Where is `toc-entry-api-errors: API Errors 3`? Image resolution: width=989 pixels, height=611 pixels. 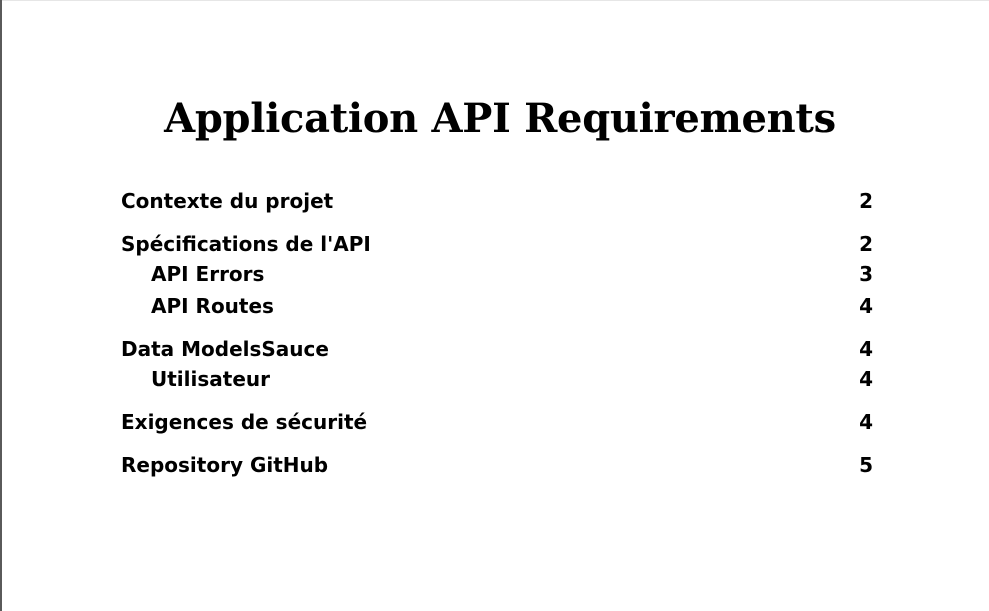
toc-entry-api-errors: API Errors 3 is located at coordinates (497, 274).